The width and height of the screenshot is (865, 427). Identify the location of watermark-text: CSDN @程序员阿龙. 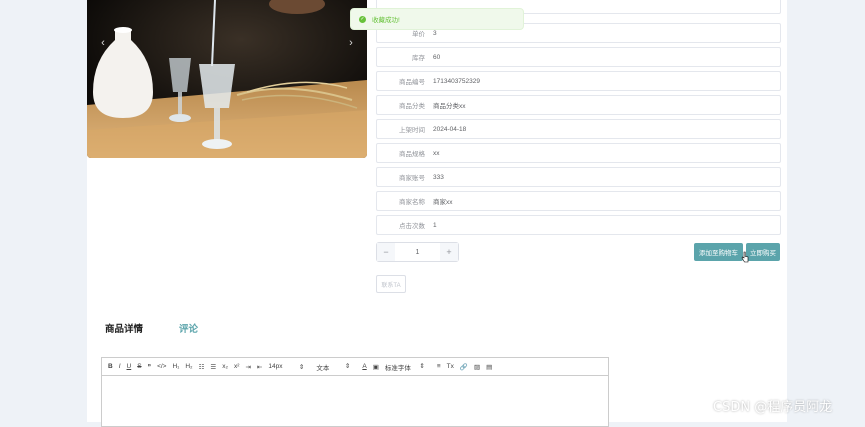
(773, 407).